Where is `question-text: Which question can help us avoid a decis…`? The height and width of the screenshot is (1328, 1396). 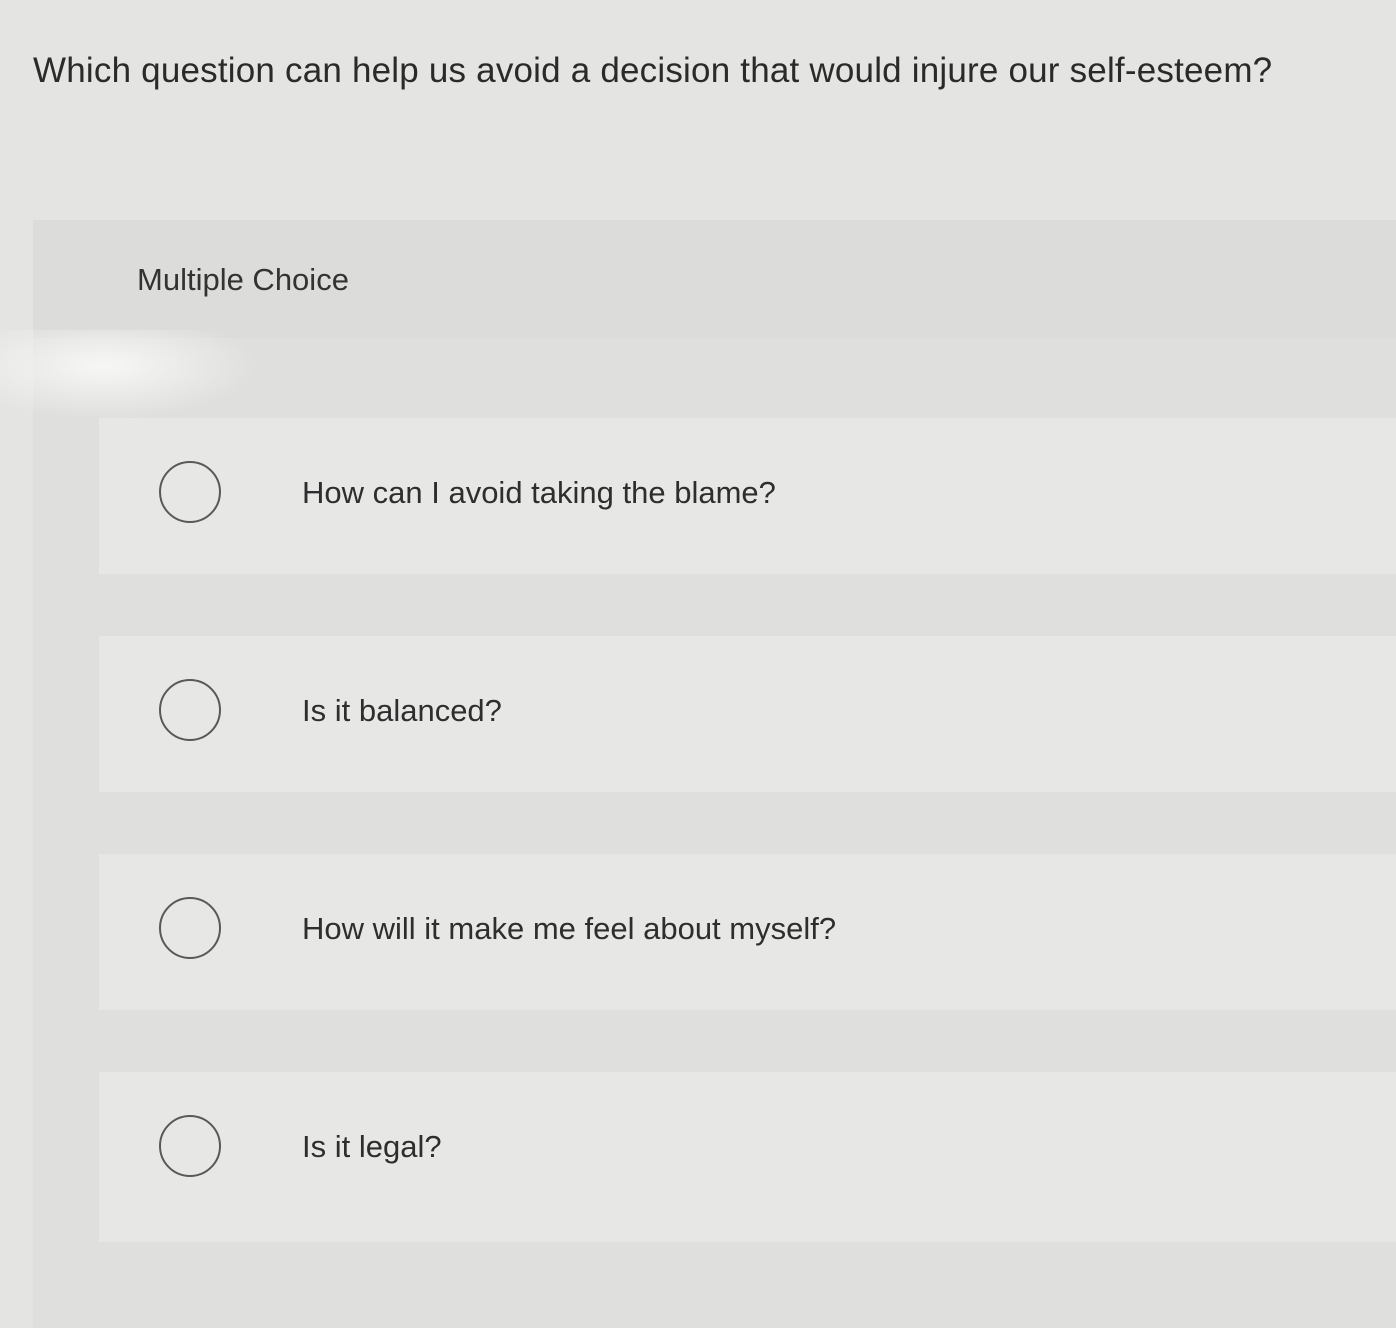
question-text: Which question can help us avoid a decis… is located at coordinates (653, 70).